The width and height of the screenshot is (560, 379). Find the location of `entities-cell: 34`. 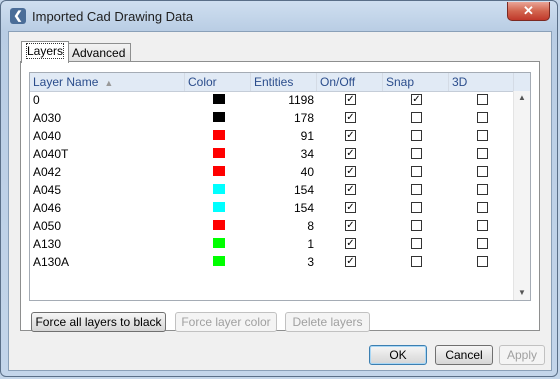

entities-cell: 34 is located at coordinates (307, 154).